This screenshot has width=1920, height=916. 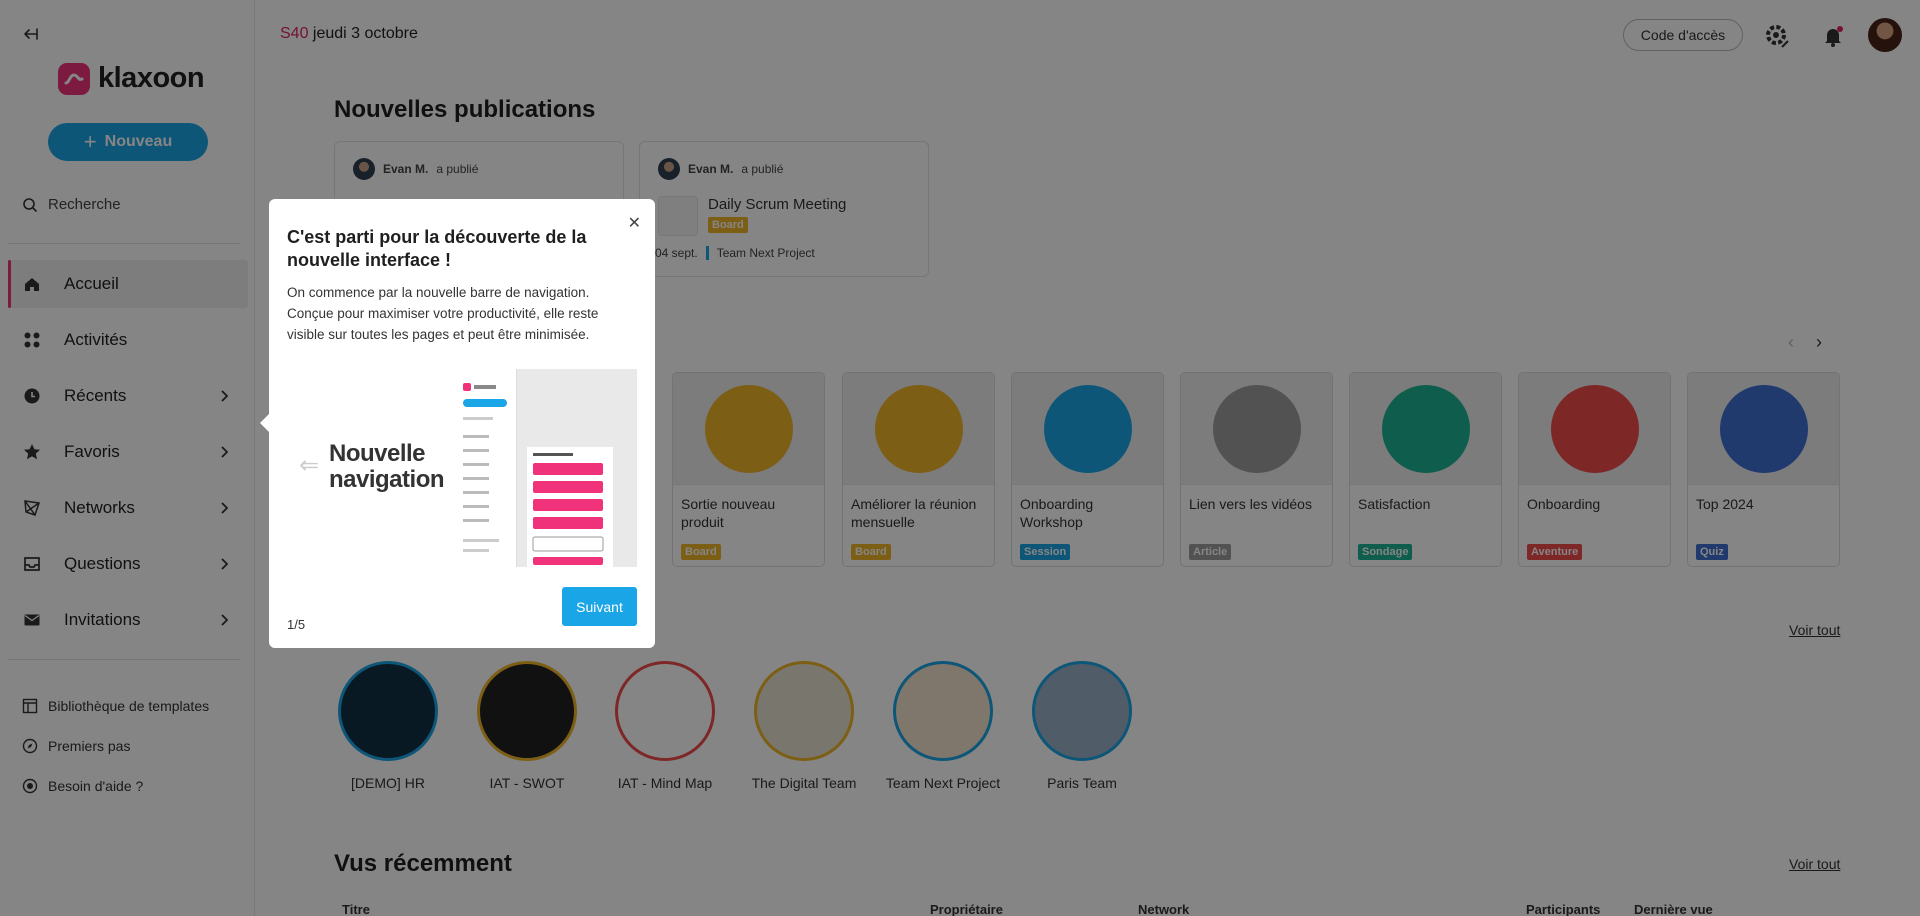 I want to click on tooltip-arrow, so click(x=264, y=423).